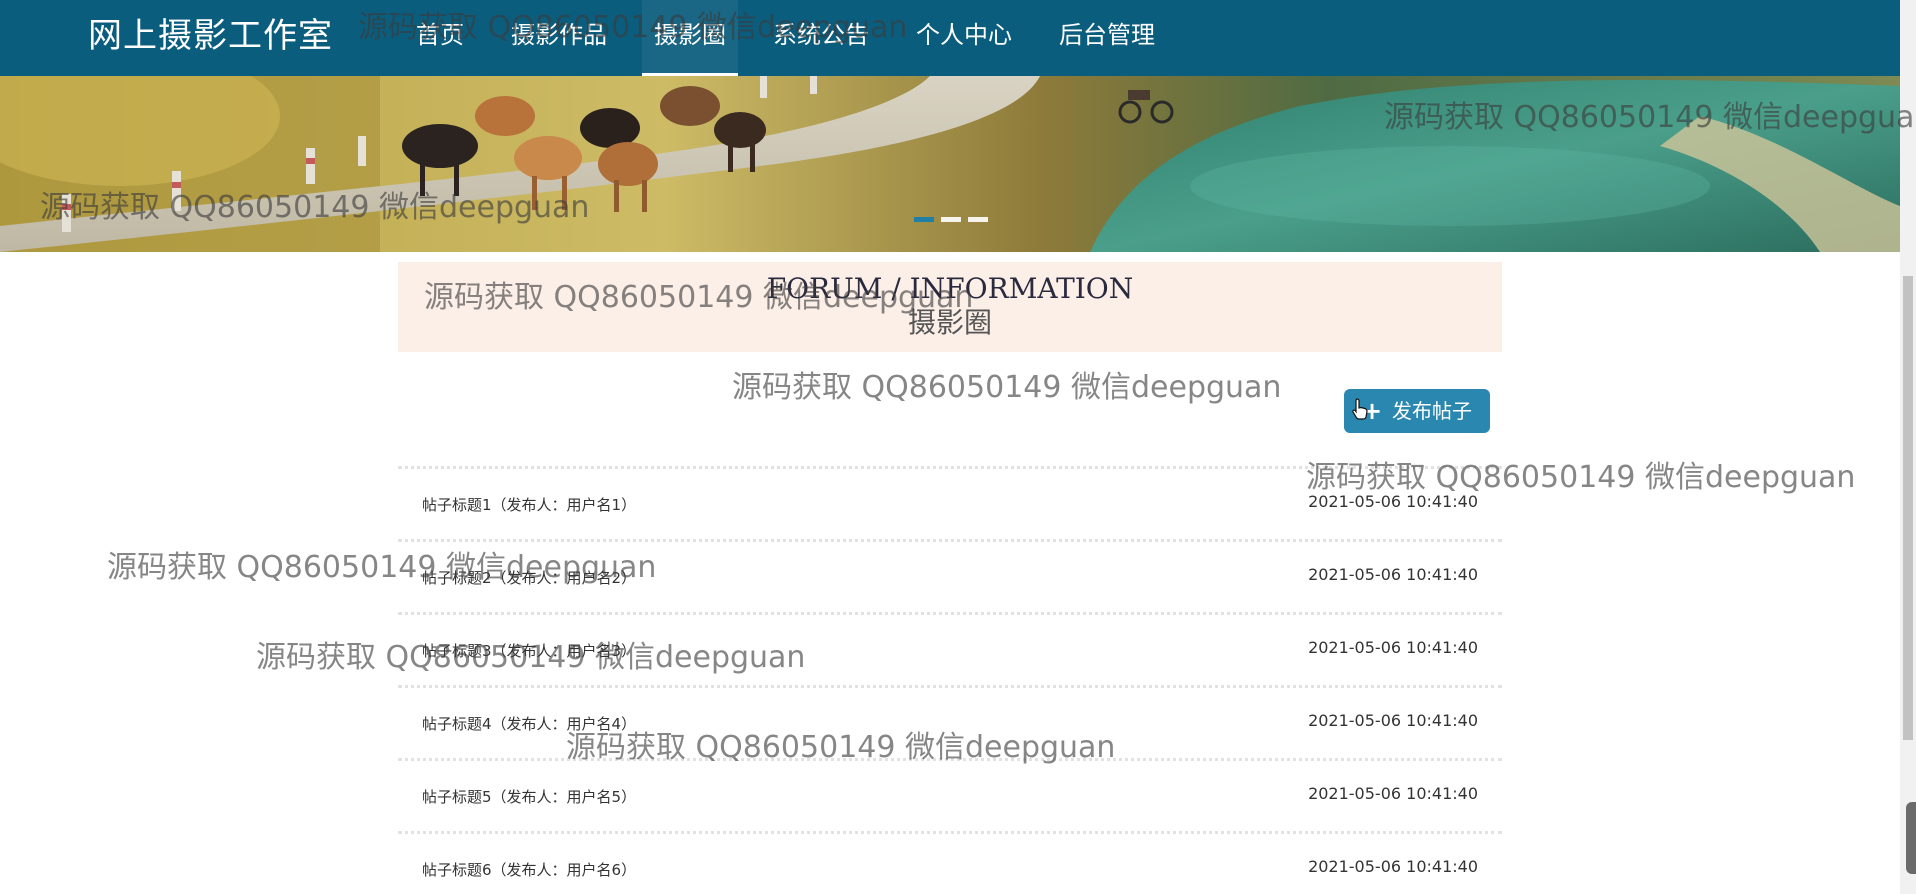 The width and height of the screenshot is (1916, 894). Describe the element at coordinates (440, 38) in the screenshot. I see `nav-item-home: 首页` at that location.